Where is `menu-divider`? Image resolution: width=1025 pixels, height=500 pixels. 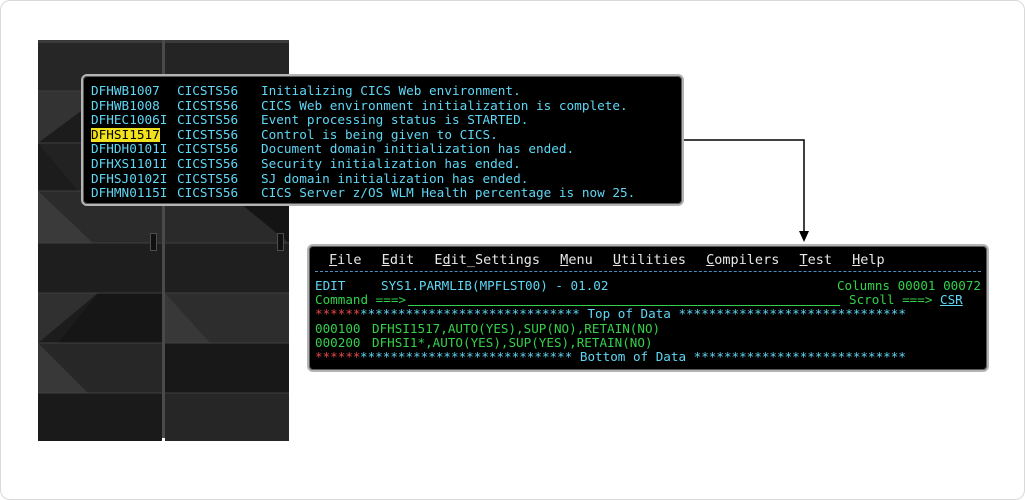 menu-divider is located at coordinates (648, 271).